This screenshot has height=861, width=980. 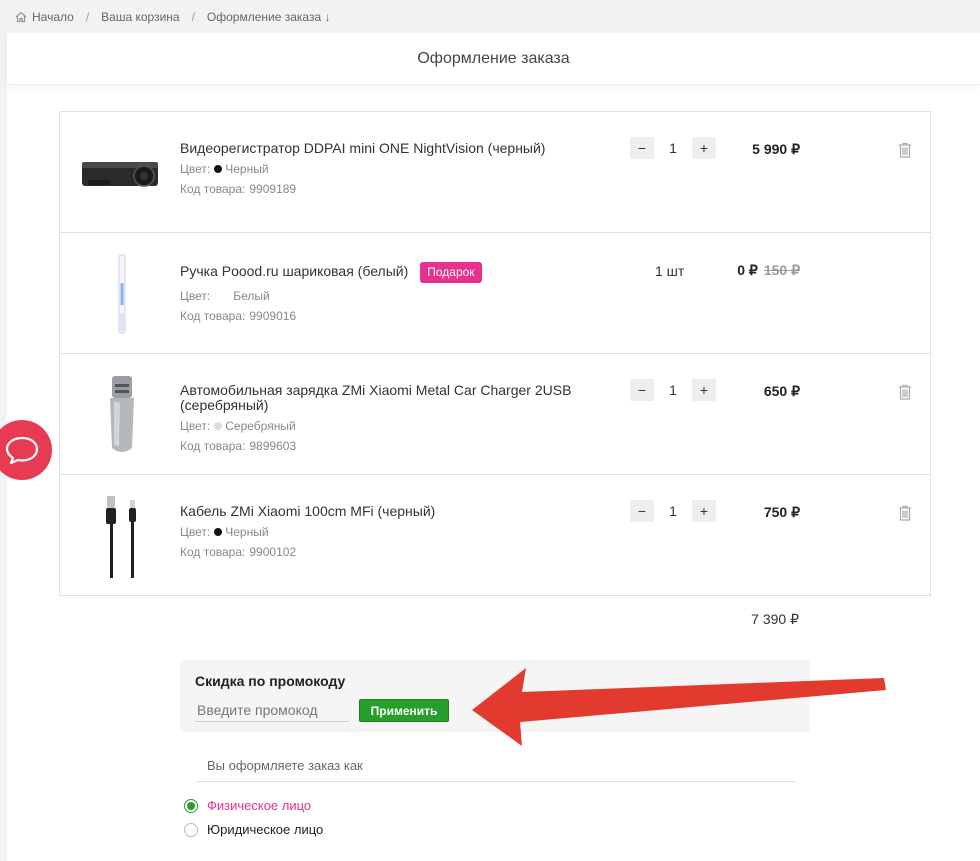 What do you see at coordinates (273, 552) in the screenshot?
I see `code-value: 9900102` at bounding box center [273, 552].